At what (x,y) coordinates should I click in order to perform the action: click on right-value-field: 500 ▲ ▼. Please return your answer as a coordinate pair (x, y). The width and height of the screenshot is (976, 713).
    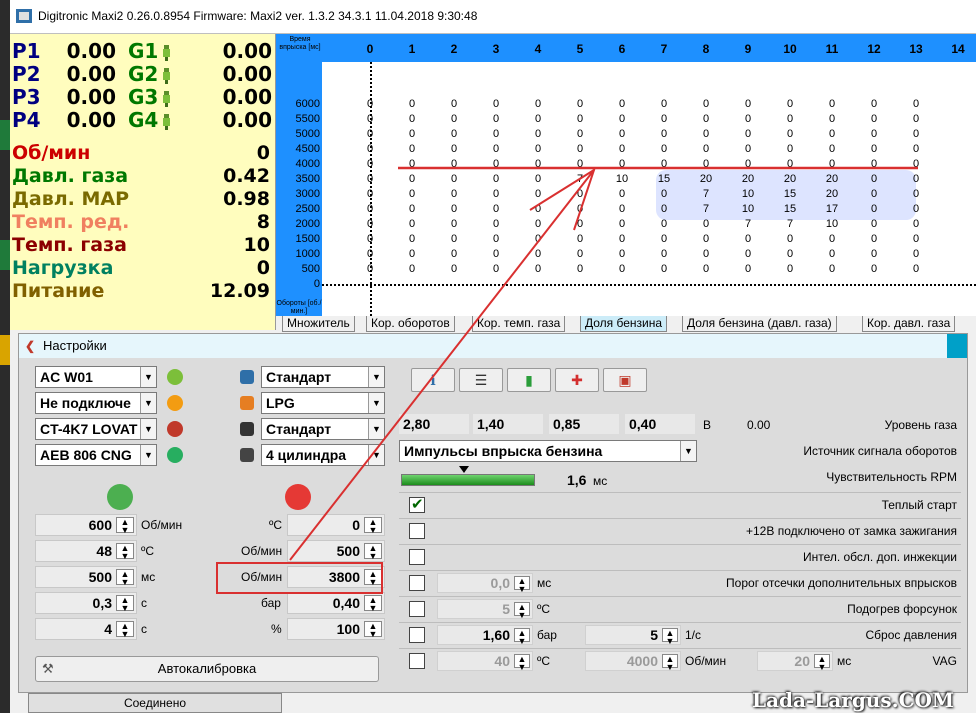
    Looking at the image, I should click on (336, 551).